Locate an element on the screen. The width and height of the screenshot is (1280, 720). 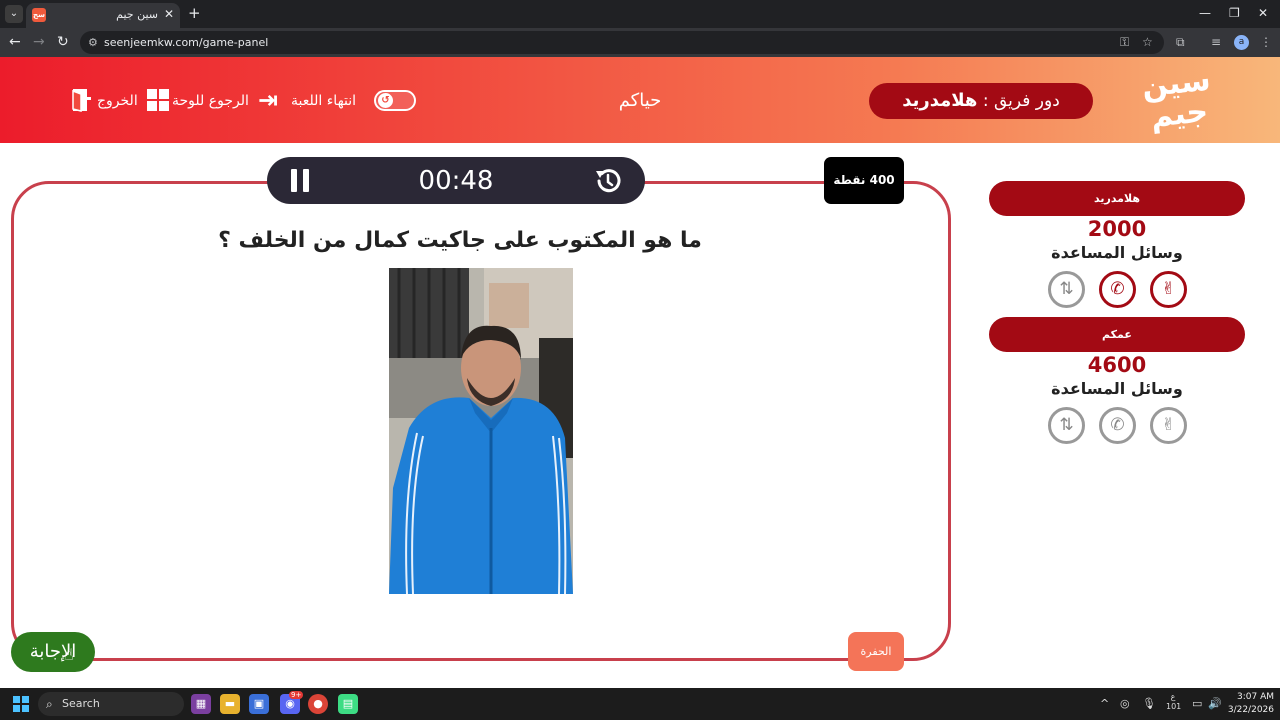
browser-tab-active: سج سين جيم ✕ is located at coordinates (103, 15).